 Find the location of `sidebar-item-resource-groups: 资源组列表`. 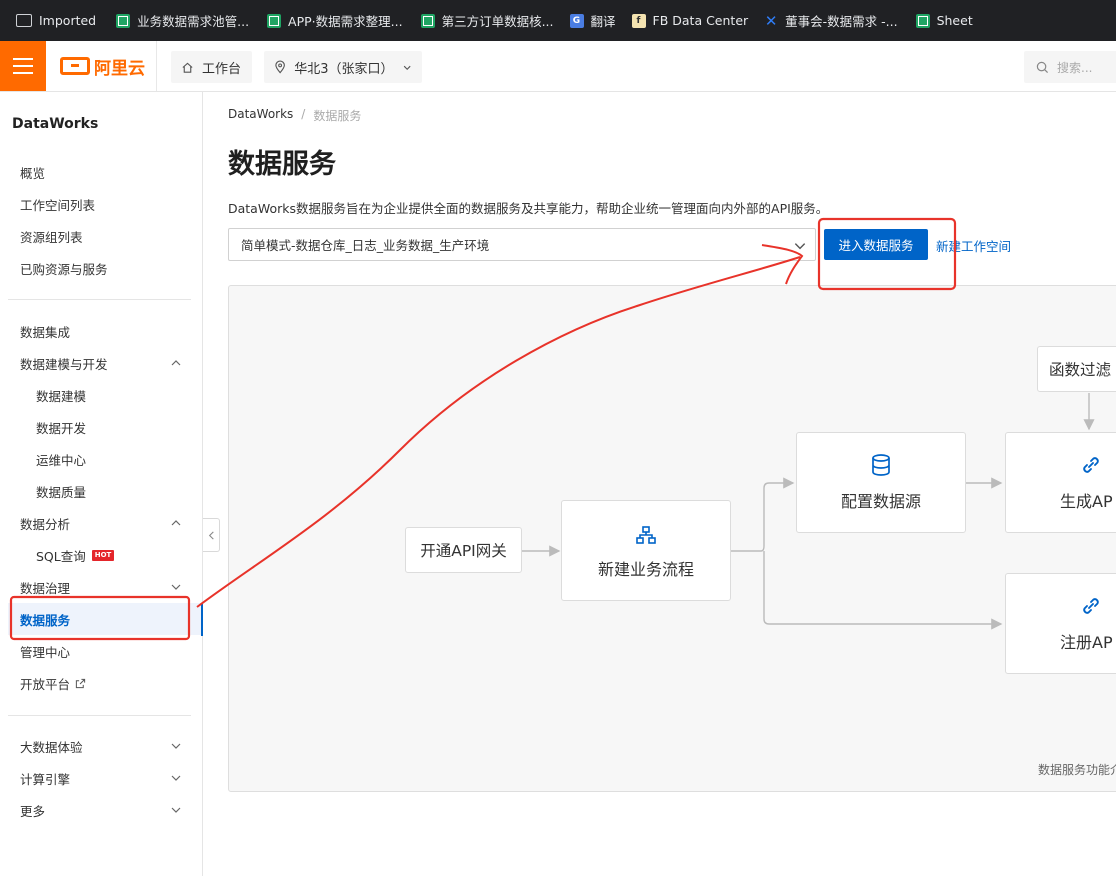

sidebar-item-resource-groups: 资源组列表 is located at coordinates (105, 236).